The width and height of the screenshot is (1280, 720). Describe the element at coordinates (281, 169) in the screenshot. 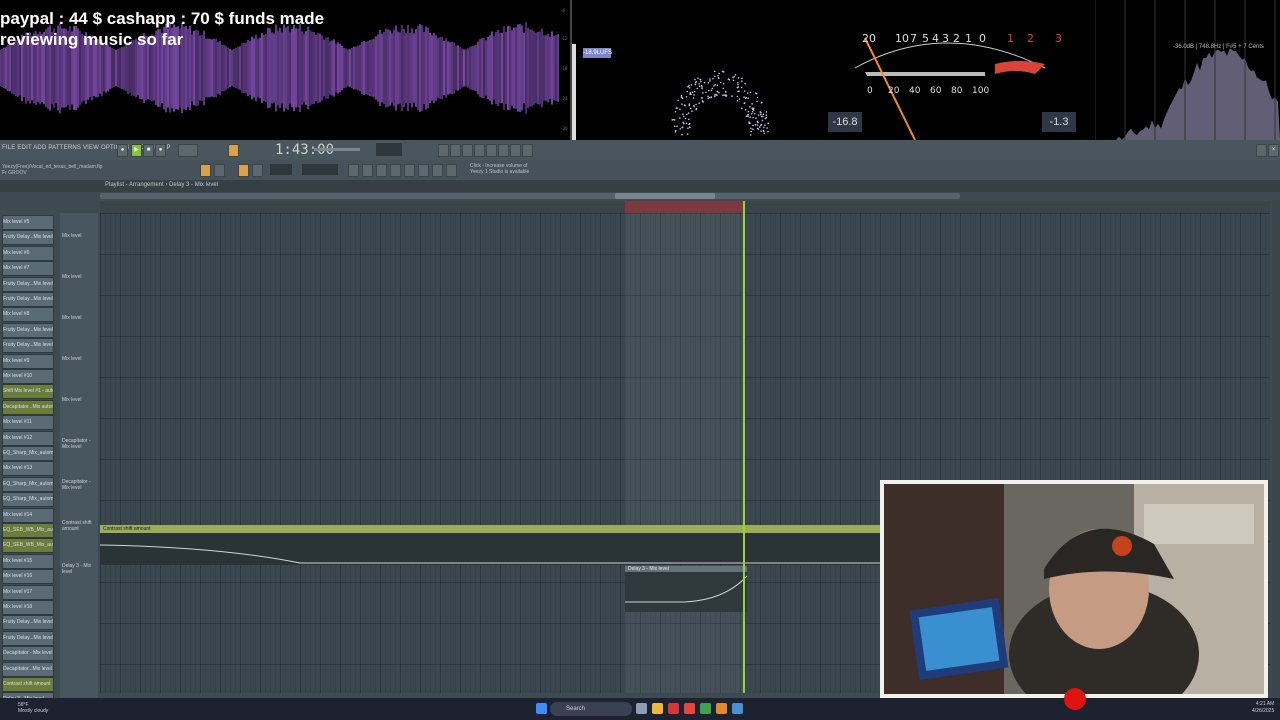

I see `snap-select` at that location.